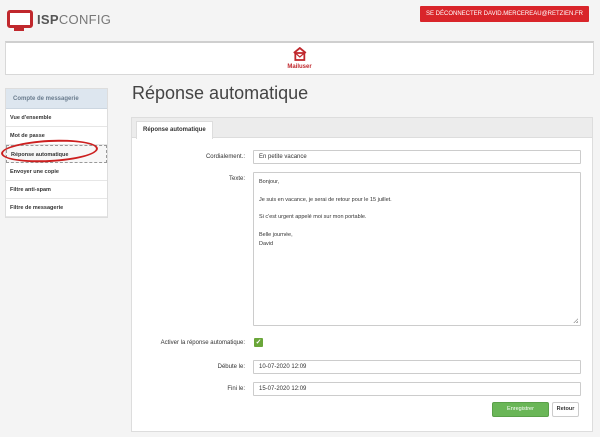  I want to click on tab-strip: Réponse automatique, so click(362, 128).